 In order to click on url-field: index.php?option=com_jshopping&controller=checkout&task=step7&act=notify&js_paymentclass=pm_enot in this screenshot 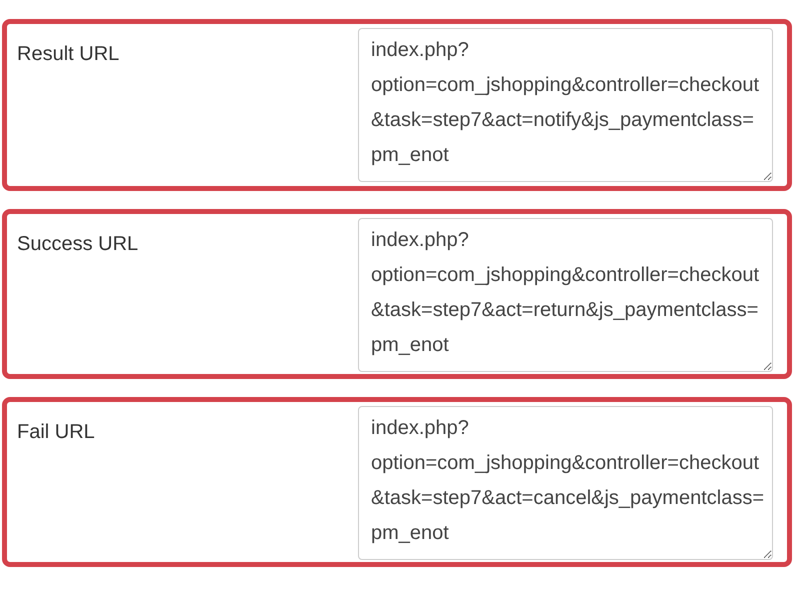, I will do `click(565, 105)`.